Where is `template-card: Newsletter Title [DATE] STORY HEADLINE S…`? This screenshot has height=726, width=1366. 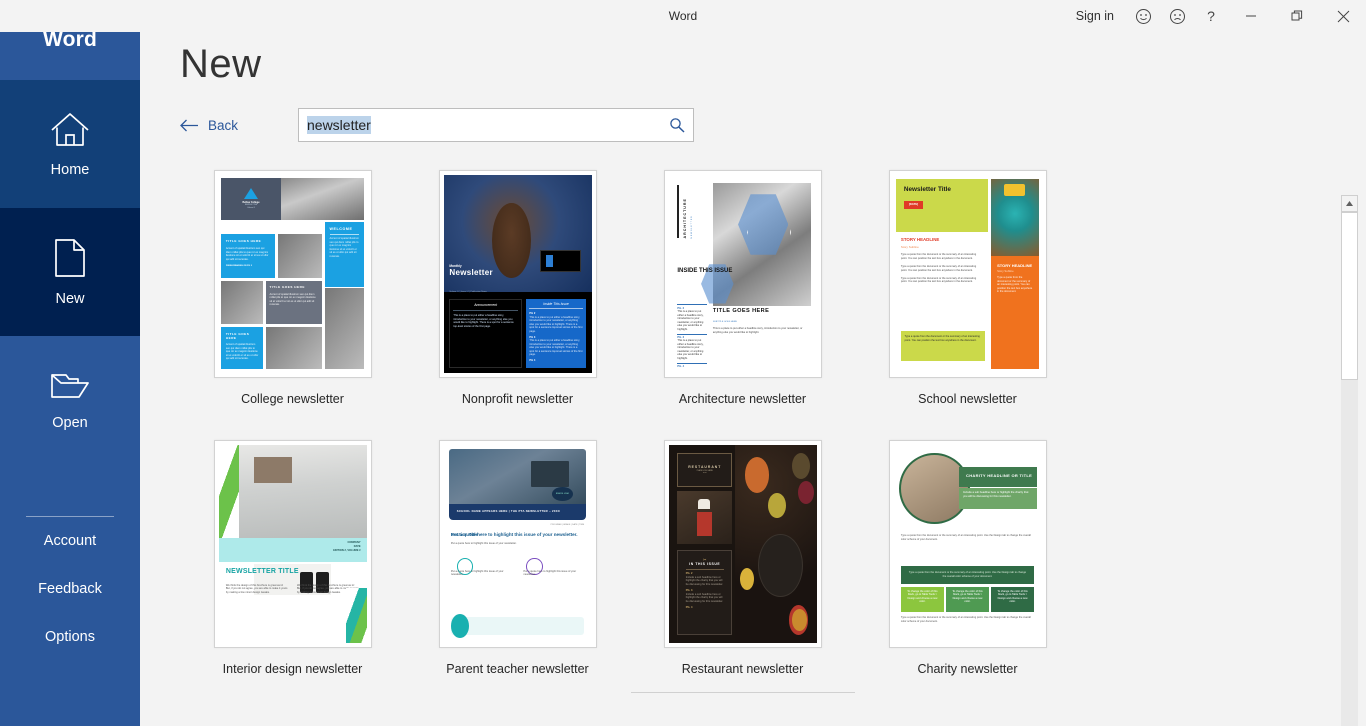
template-card: Newsletter Title [DATE] STORY HEADLINE S… is located at coordinates (967, 283).